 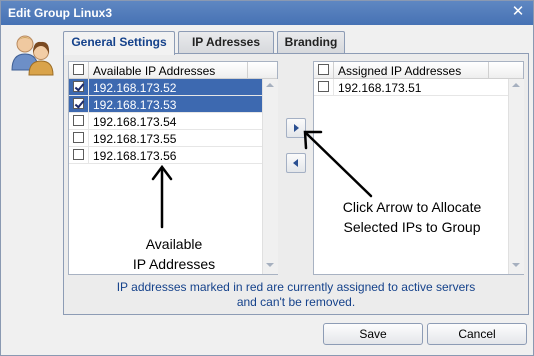 I want to click on tab-general-settings: General Settings, so click(x=119, y=43).